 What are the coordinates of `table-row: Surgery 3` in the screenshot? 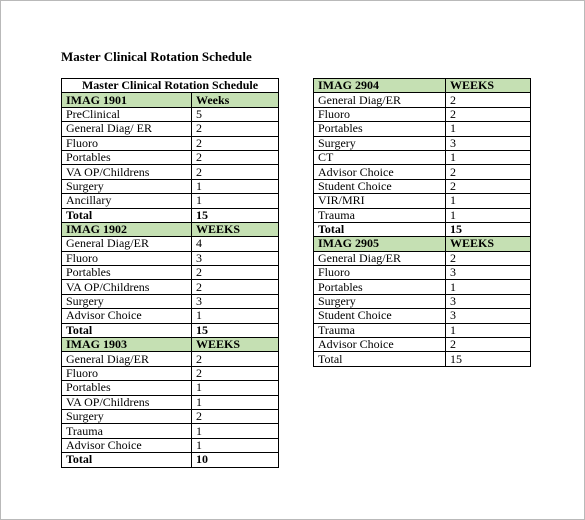 It's located at (170, 301).